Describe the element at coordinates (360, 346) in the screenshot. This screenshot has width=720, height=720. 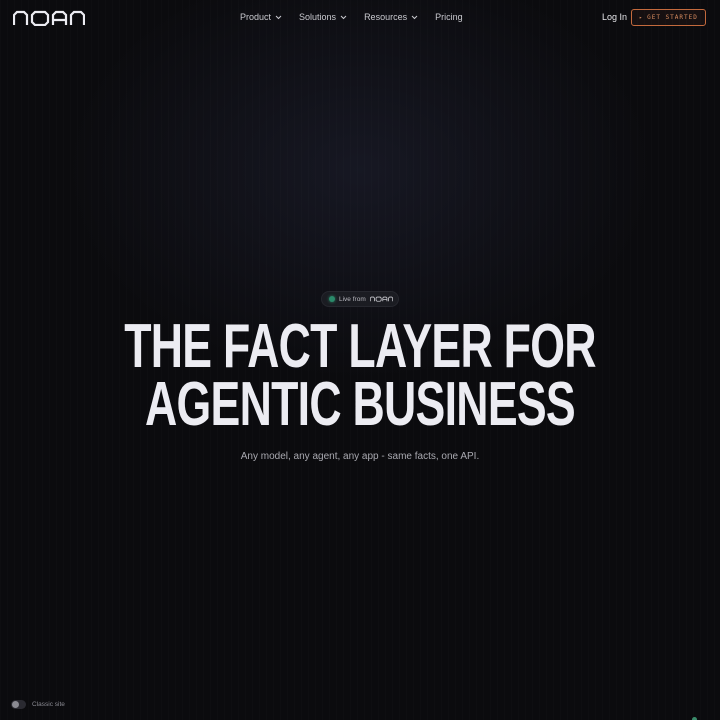
I see `hero-title-line-1: THE FACT LAYER FOR` at that location.